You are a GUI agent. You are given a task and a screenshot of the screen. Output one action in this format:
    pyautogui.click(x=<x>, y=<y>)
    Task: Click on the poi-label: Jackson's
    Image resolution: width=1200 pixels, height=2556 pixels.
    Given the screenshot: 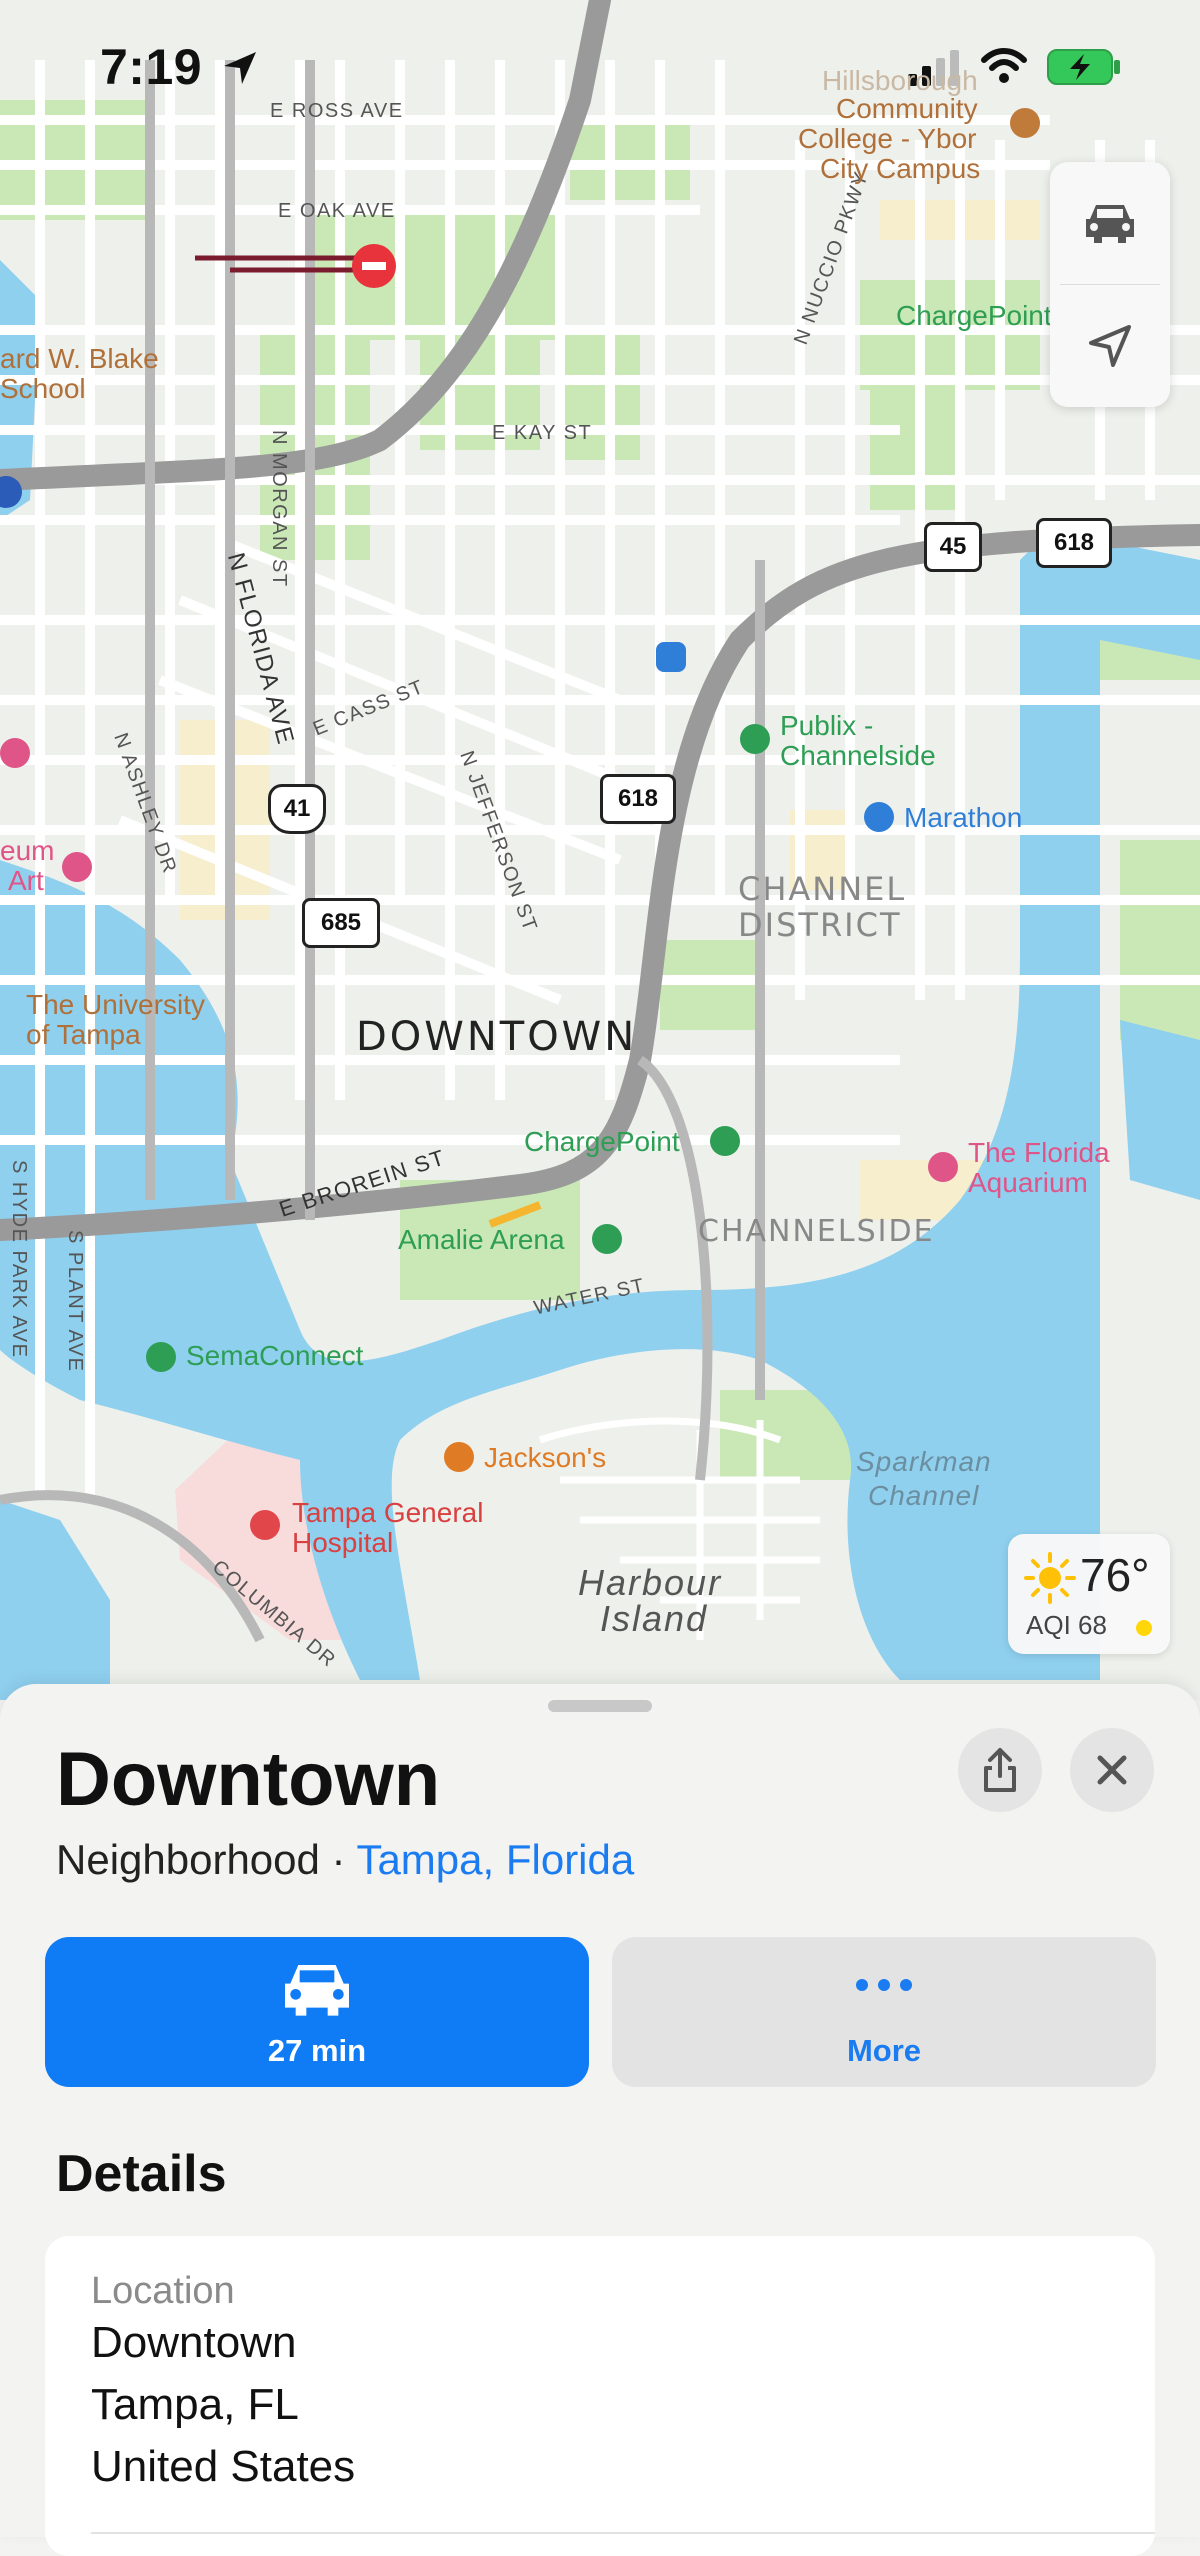 What is the action you would take?
    pyautogui.click(x=545, y=1458)
    